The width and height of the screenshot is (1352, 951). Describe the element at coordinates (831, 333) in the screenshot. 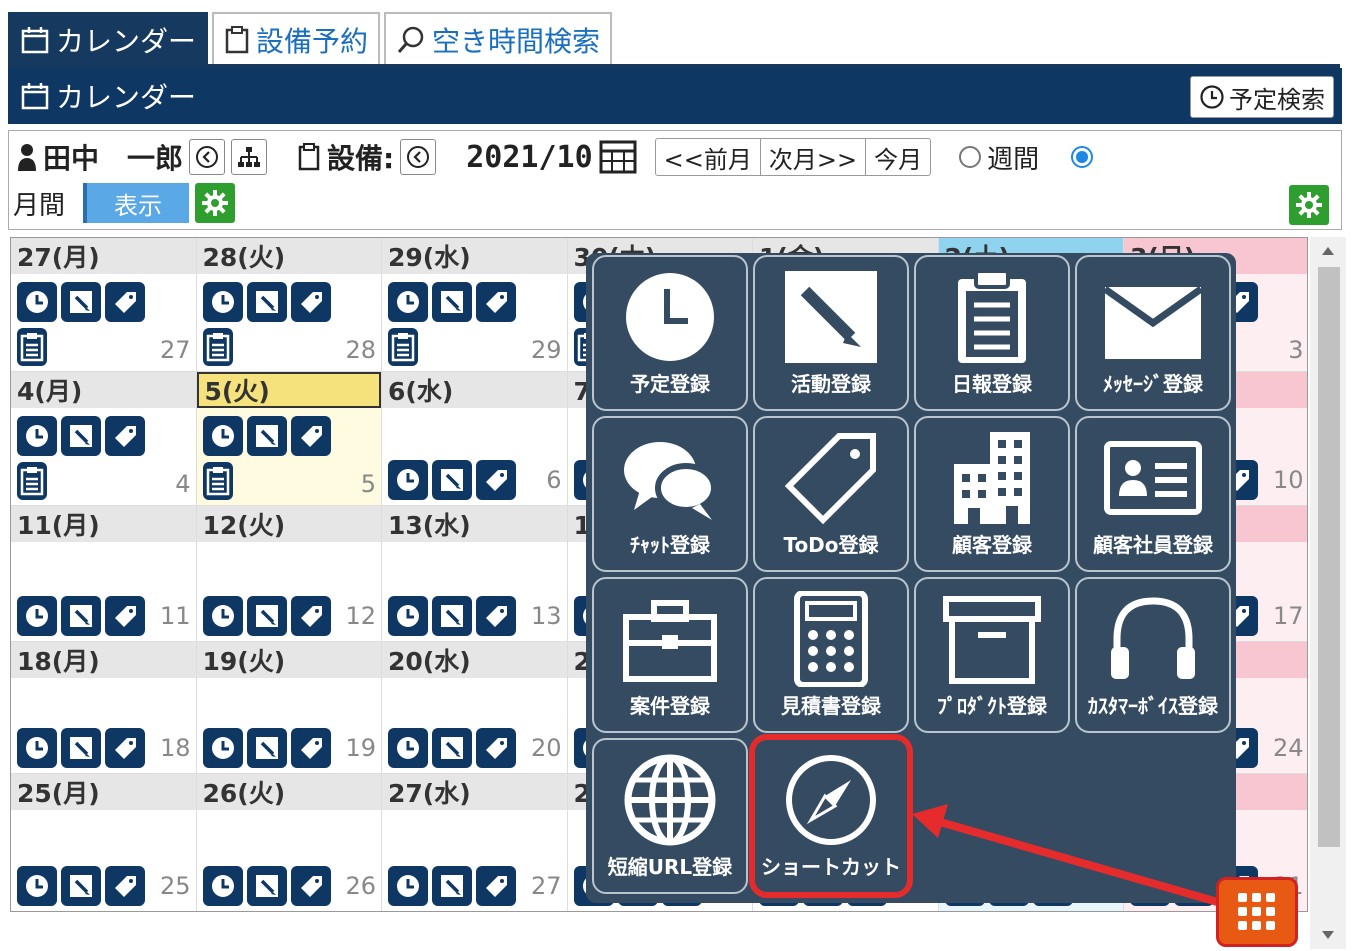

I see `menu-tile: 活動登録` at that location.